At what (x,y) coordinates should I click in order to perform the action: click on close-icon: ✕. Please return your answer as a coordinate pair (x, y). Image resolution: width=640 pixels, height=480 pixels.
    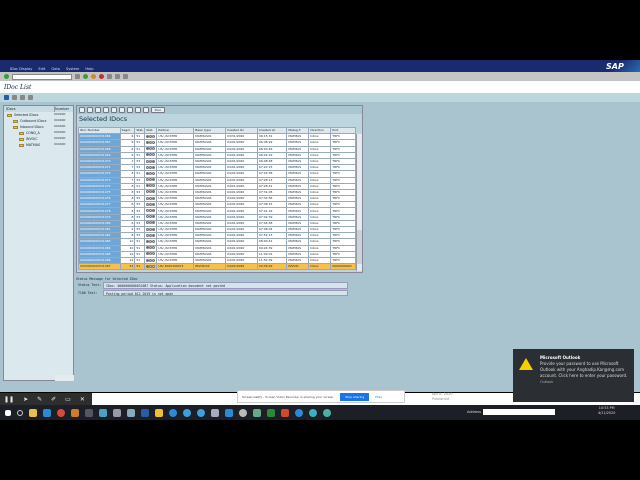
    Looking at the image, I should click on (82, 399).